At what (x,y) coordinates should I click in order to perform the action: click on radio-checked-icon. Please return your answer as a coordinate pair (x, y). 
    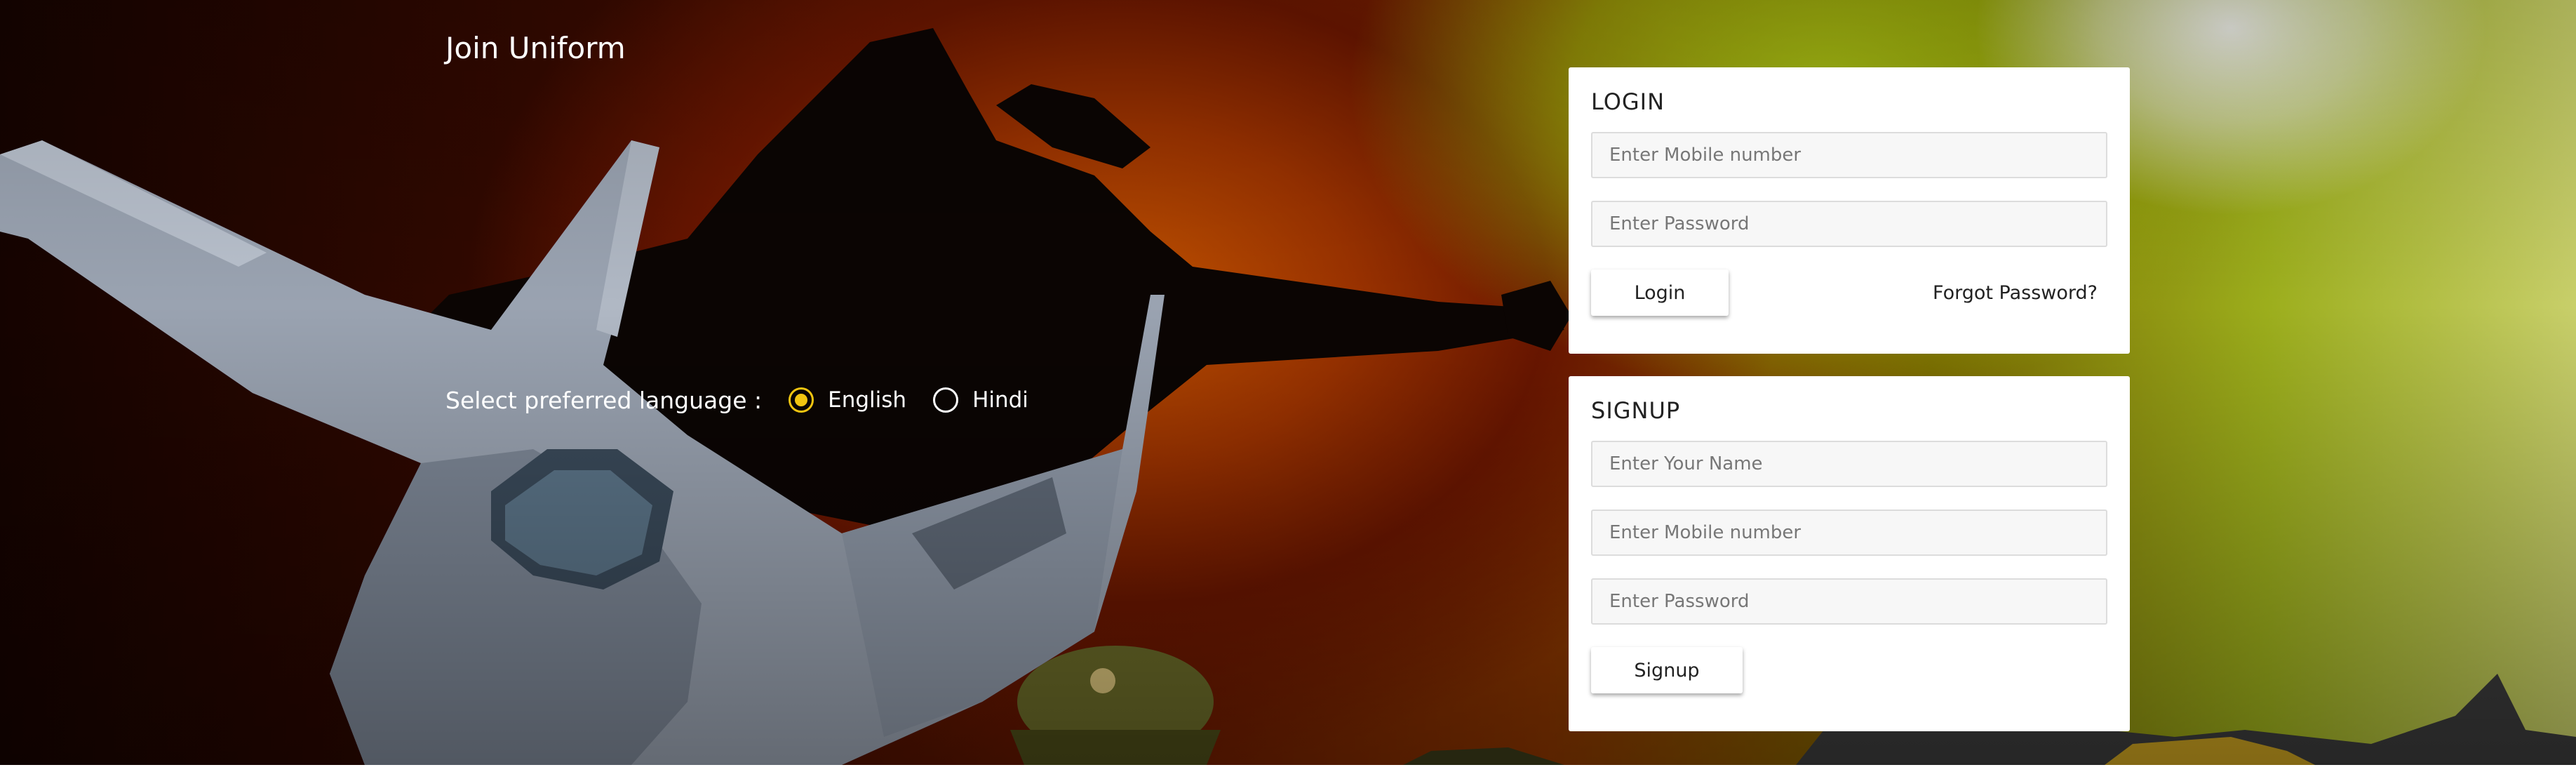
    Looking at the image, I should click on (801, 400).